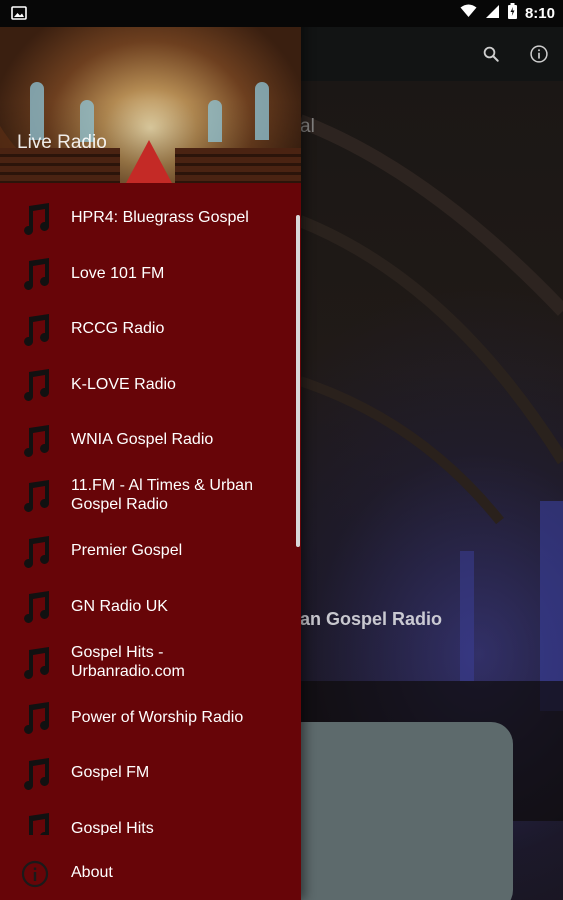  I want to click on station-list-item: Love 101 FM, so click(150, 274).